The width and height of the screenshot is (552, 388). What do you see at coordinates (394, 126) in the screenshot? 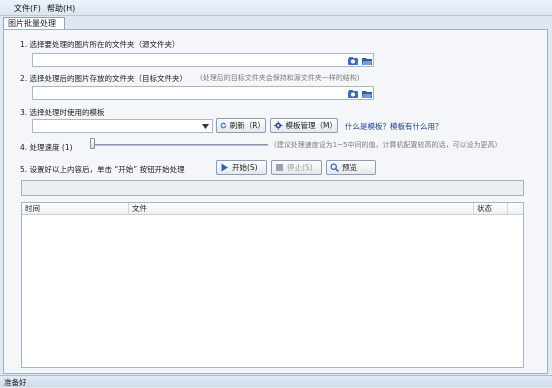
I see `template-help-link: 什么是模板？模板有什么用？` at bounding box center [394, 126].